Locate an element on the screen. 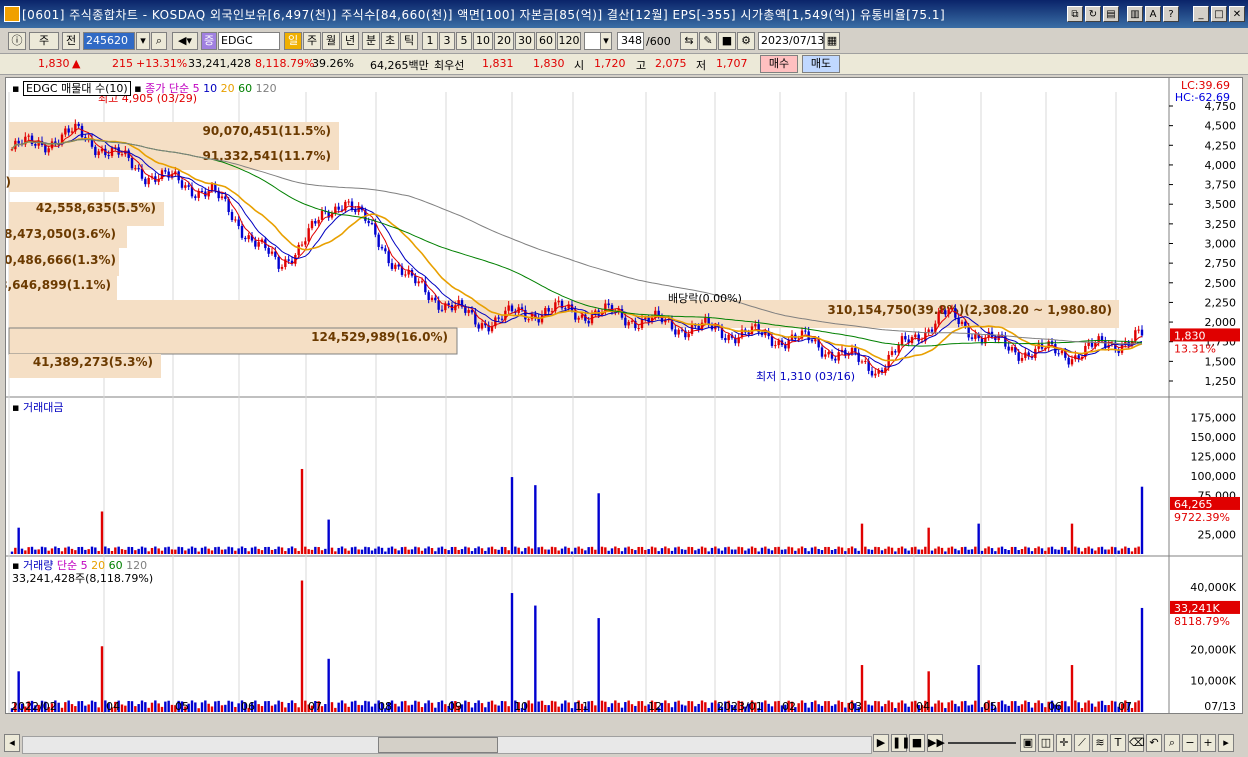  interval-1: 1 is located at coordinates (430, 41).